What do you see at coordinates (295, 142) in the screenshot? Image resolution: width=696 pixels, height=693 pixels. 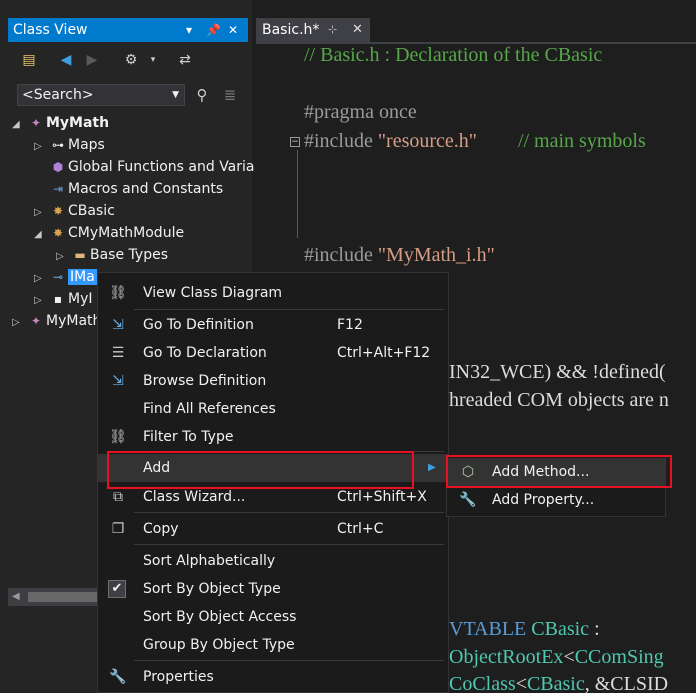 I see `collapse-icon: −` at bounding box center [295, 142].